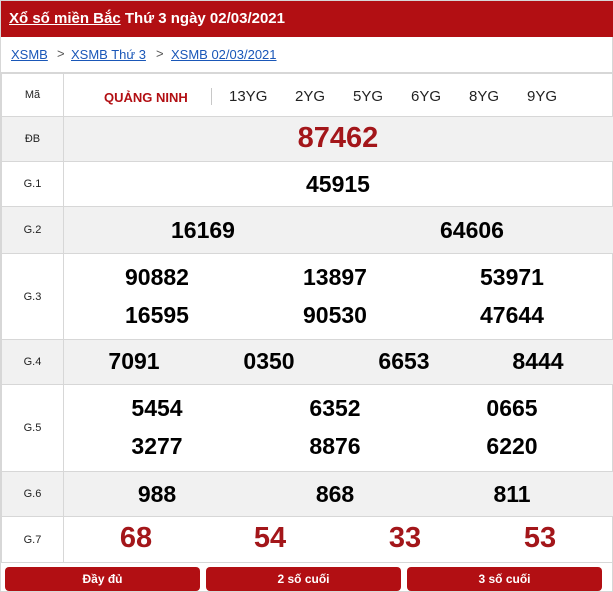  I want to click on prize-numbers-cell: 16169 64606, so click(338, 230).